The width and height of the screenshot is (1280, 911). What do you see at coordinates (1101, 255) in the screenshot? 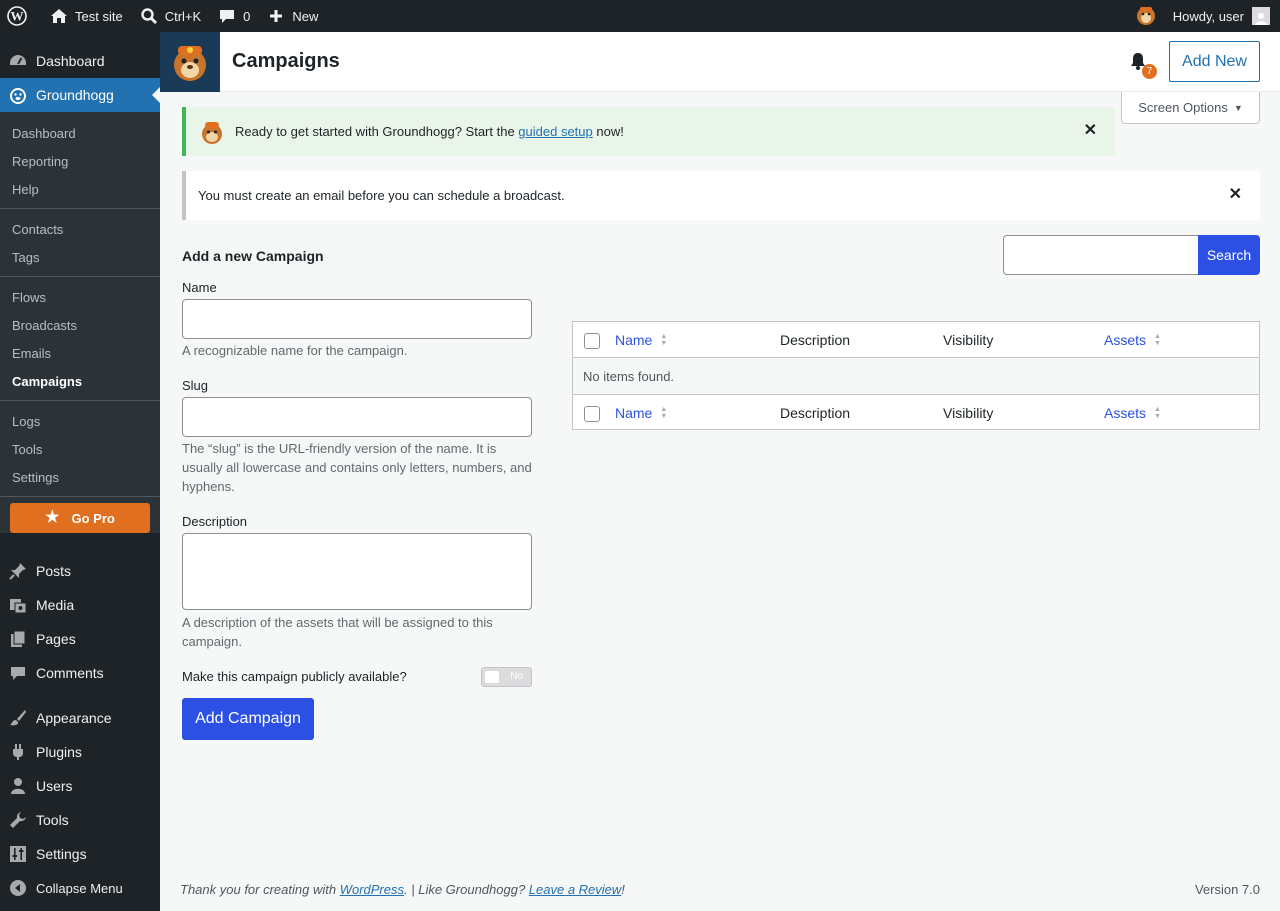
I see `search-input` at bounding box center [1101, 255].